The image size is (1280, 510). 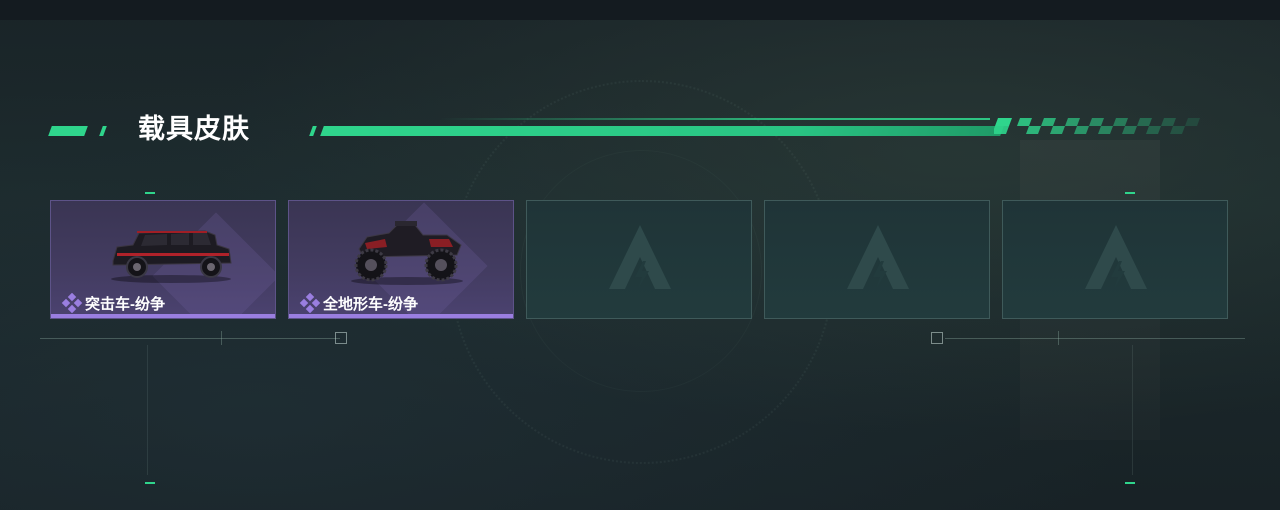 What do you see at coordinates (194, 129) in the screenshot?
I see `section-title: 载具皮肤` at bounding box center [194, 129].